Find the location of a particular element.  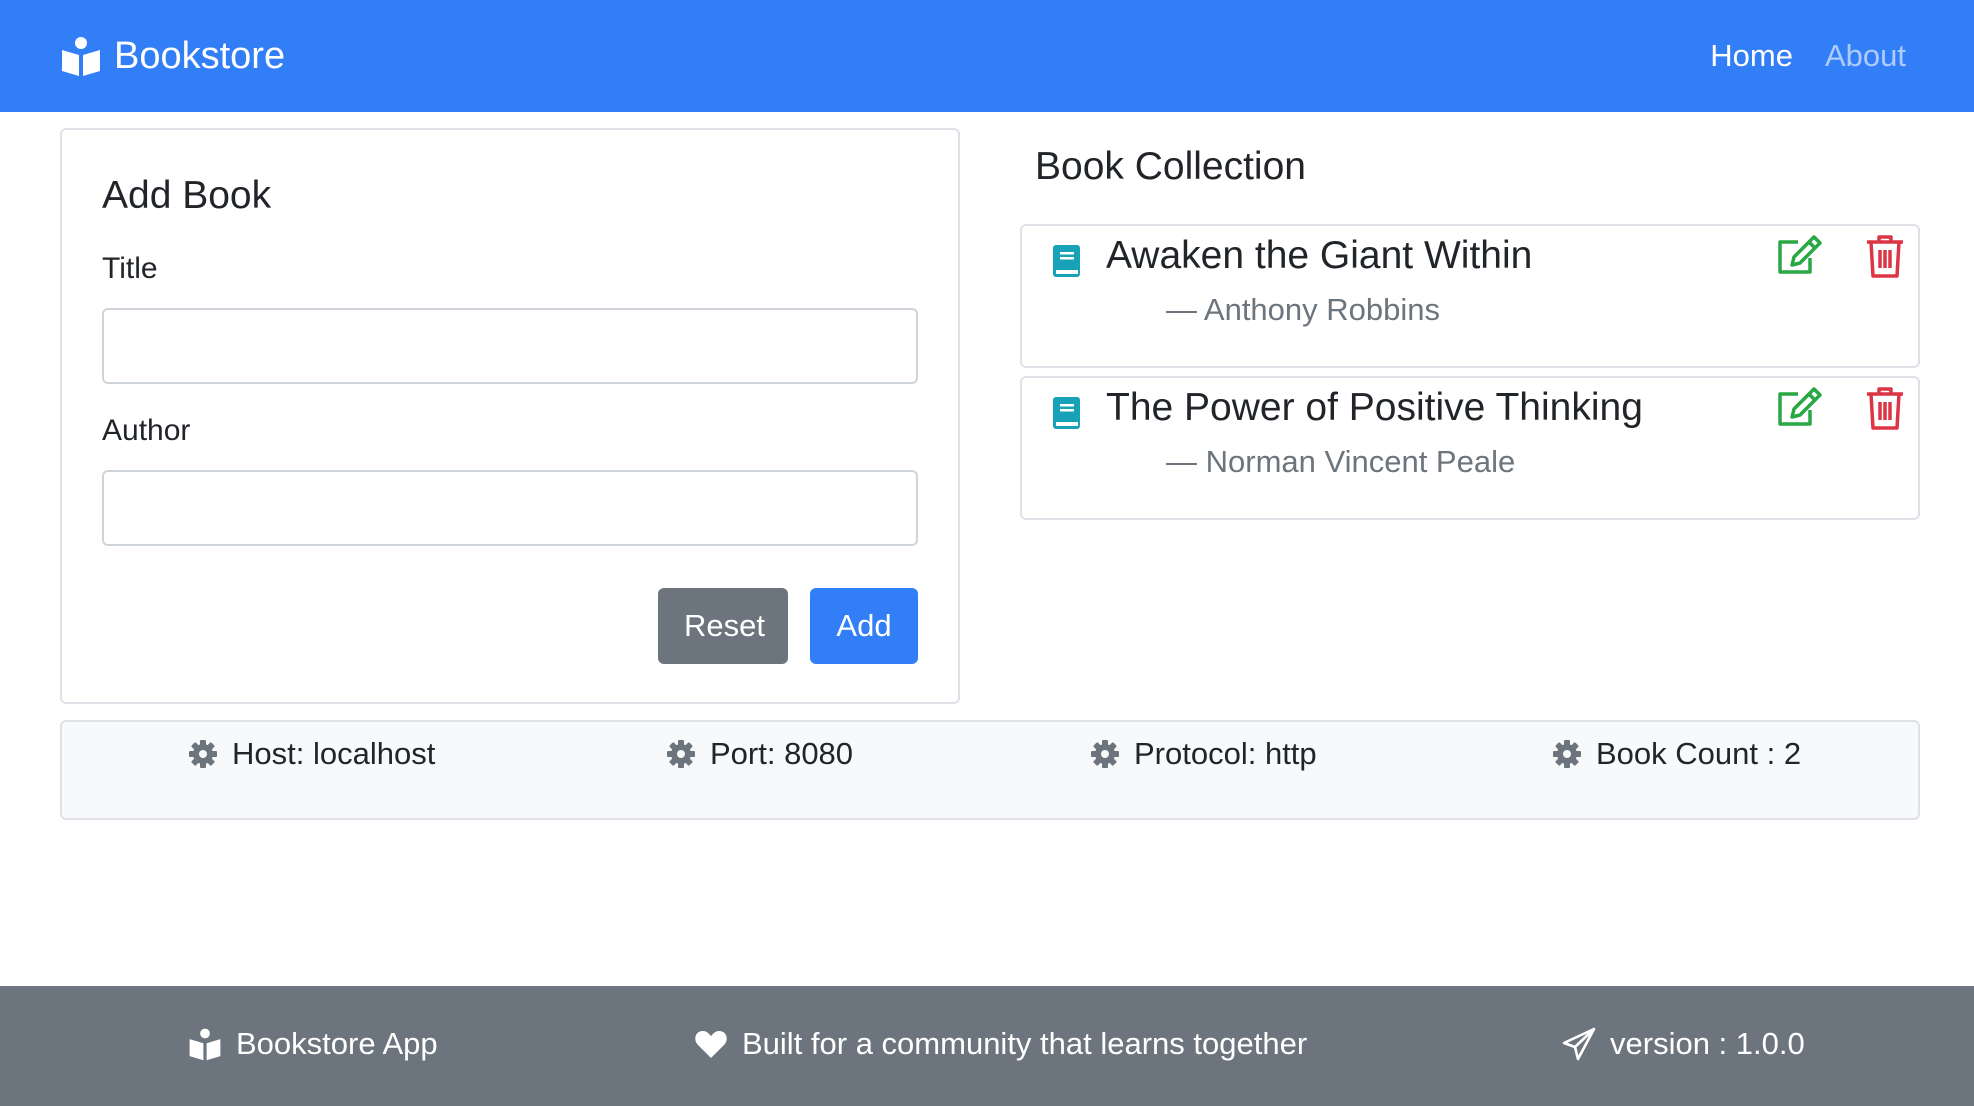

book-author: — Anthony Robbins is located at coordinates (1303, 309).